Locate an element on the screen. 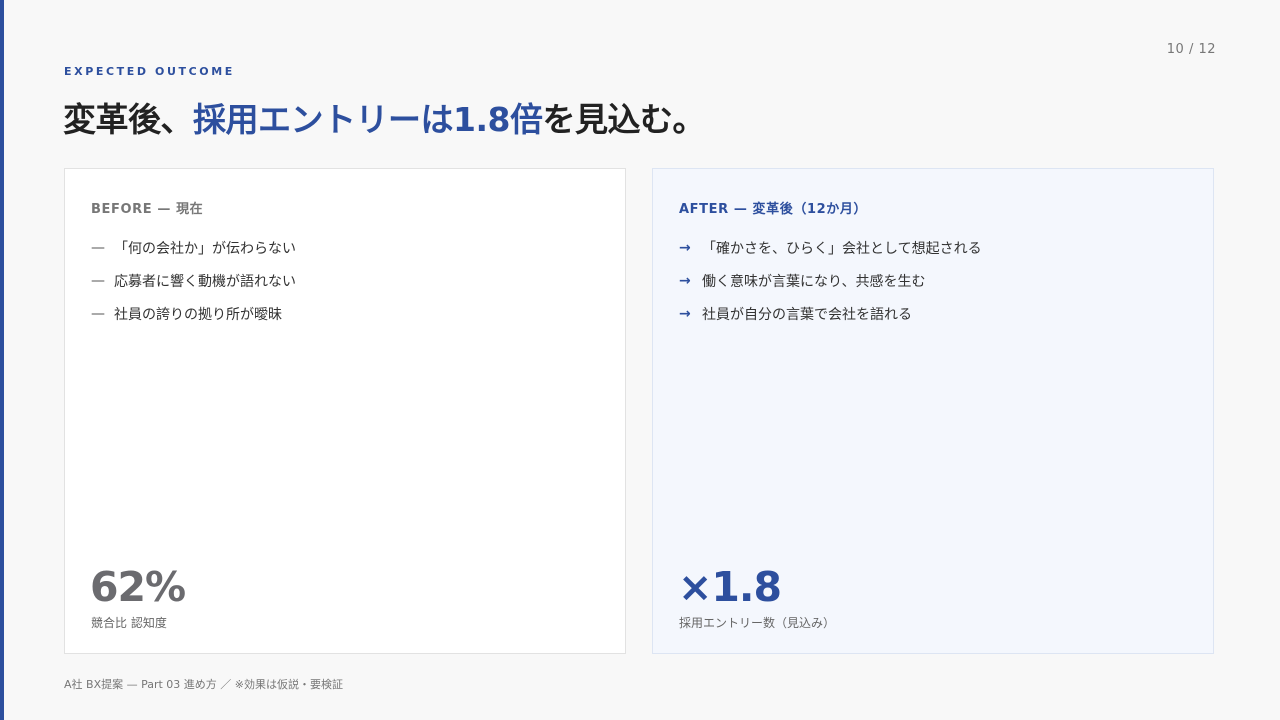 This screenshot has height=720, width=1280. page-title: 変革後、採用エントリーは1.8倍を見込む。 is located at coordinates (384, 117).